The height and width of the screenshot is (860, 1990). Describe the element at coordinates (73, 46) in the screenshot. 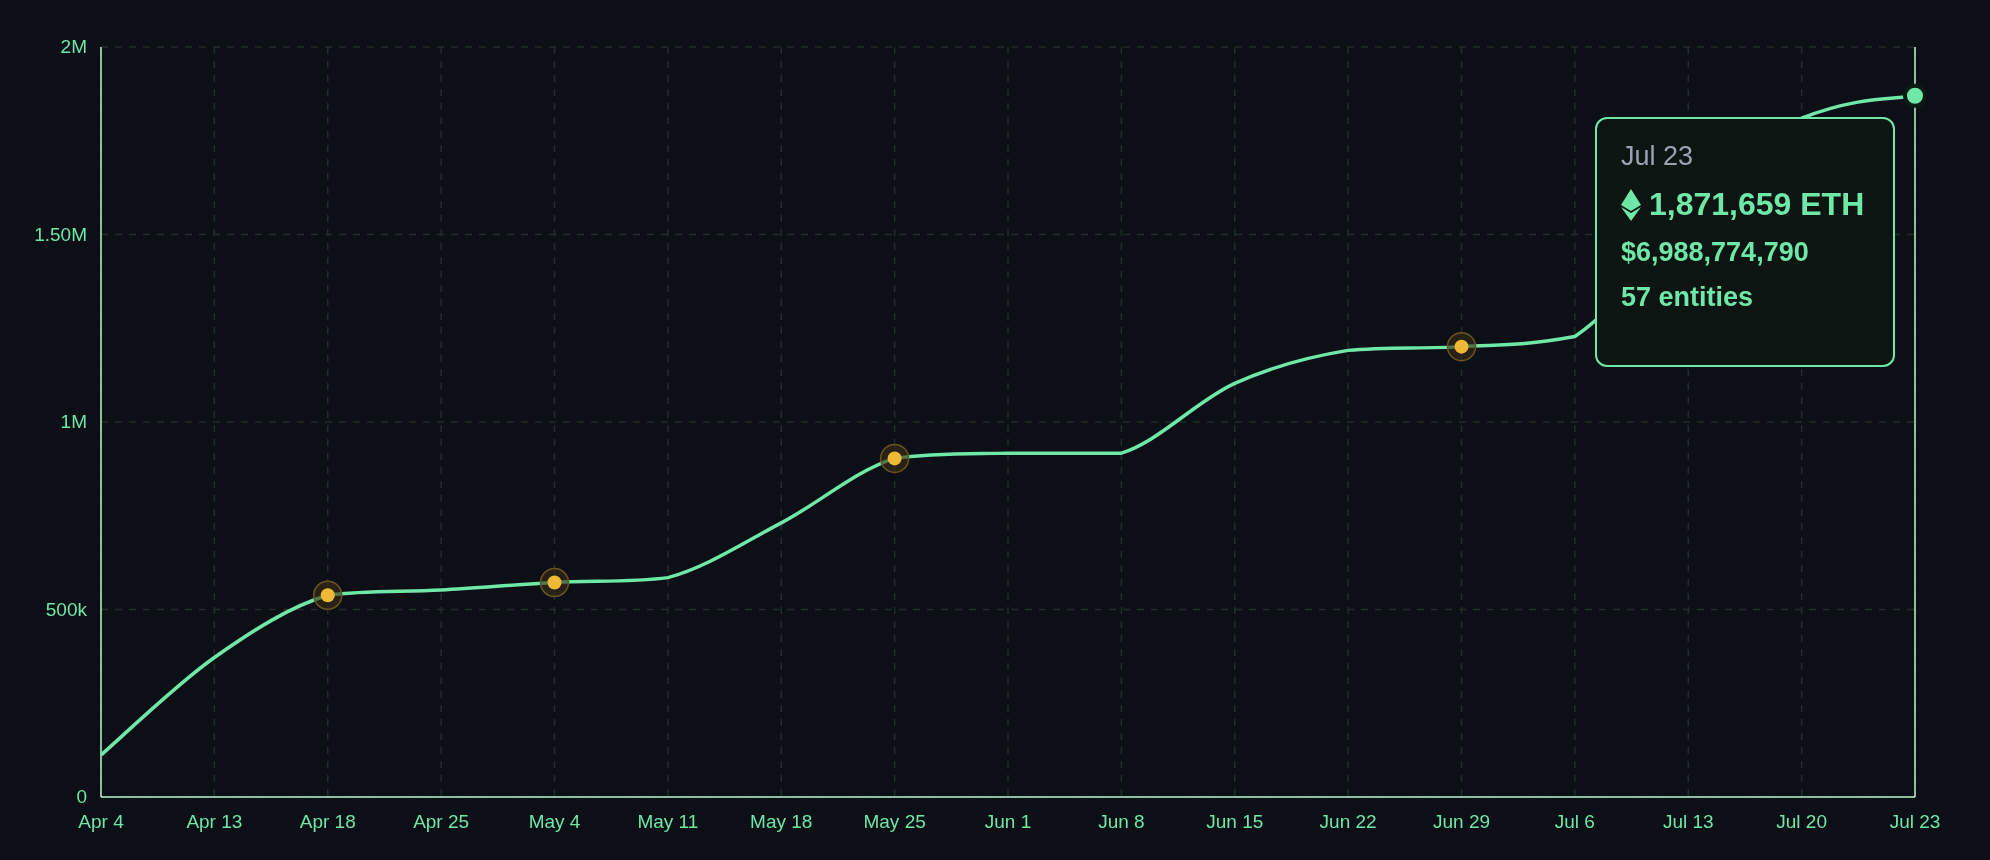

I see `y-tick-label: 2M` at that location.